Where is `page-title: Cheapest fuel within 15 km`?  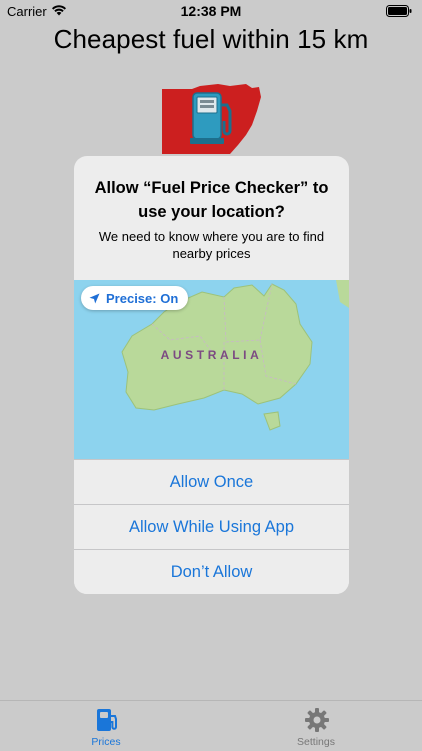
page-title: Cheapest fuel within 15 km is located at coordinates (211, 39).